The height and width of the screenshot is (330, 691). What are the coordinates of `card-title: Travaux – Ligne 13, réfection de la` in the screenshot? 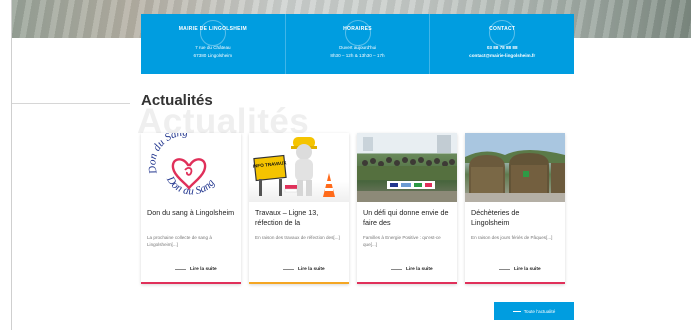 It's located at (299, 218).